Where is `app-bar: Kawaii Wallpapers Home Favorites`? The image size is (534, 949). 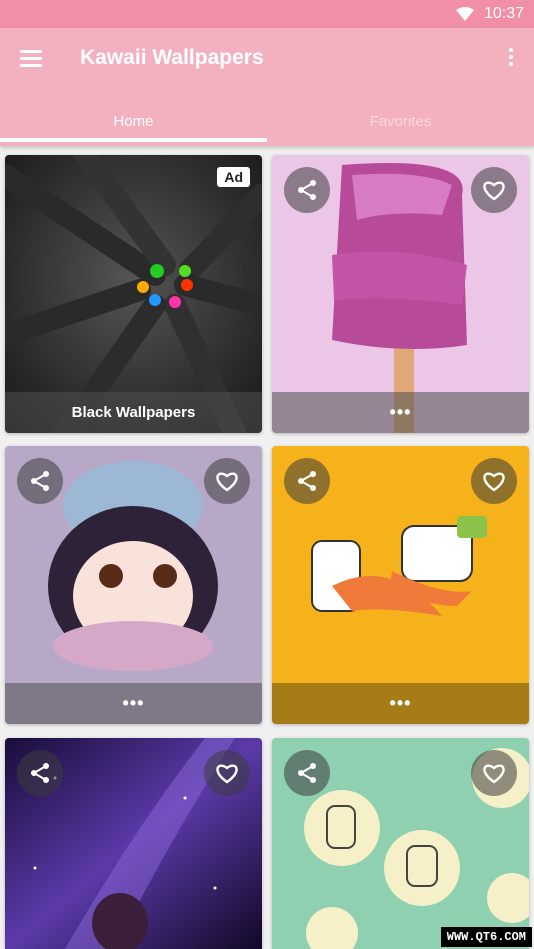 app-bar: Kawaii Wallpapers Home Favorites is located at coordinates (267, 87).